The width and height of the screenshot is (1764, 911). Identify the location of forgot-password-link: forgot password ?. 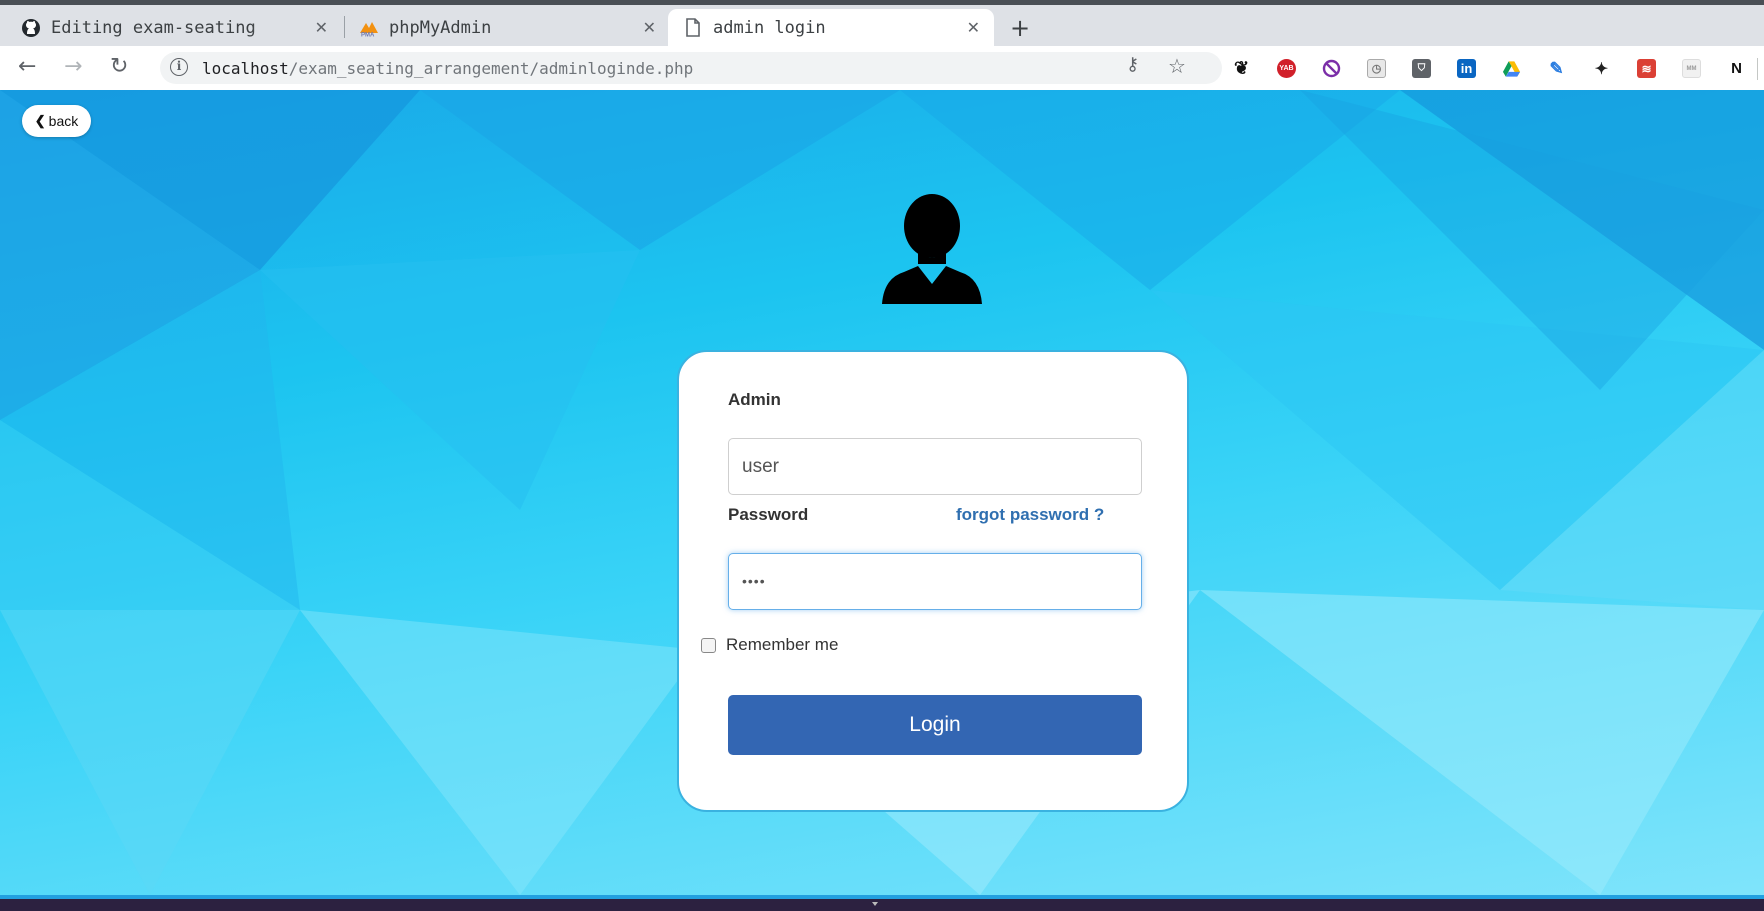
(1030, 515).